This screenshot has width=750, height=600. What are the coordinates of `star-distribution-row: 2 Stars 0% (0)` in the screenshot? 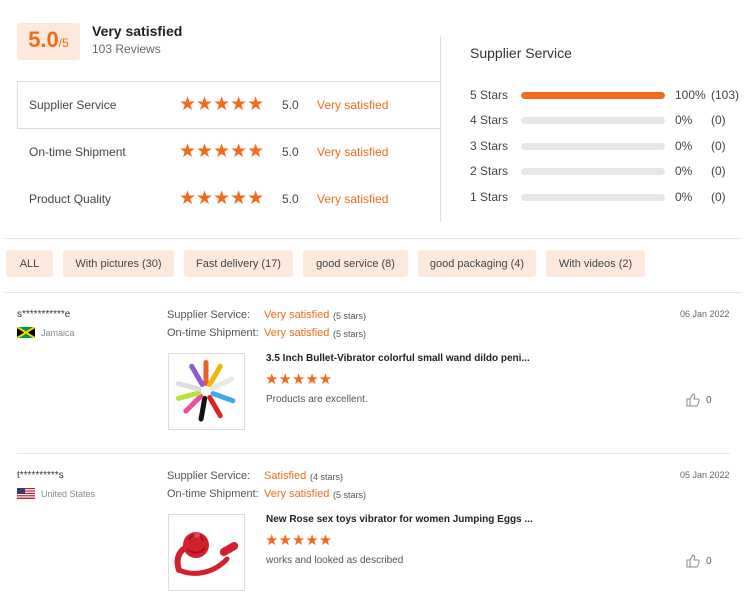 It's located at (610, 172).